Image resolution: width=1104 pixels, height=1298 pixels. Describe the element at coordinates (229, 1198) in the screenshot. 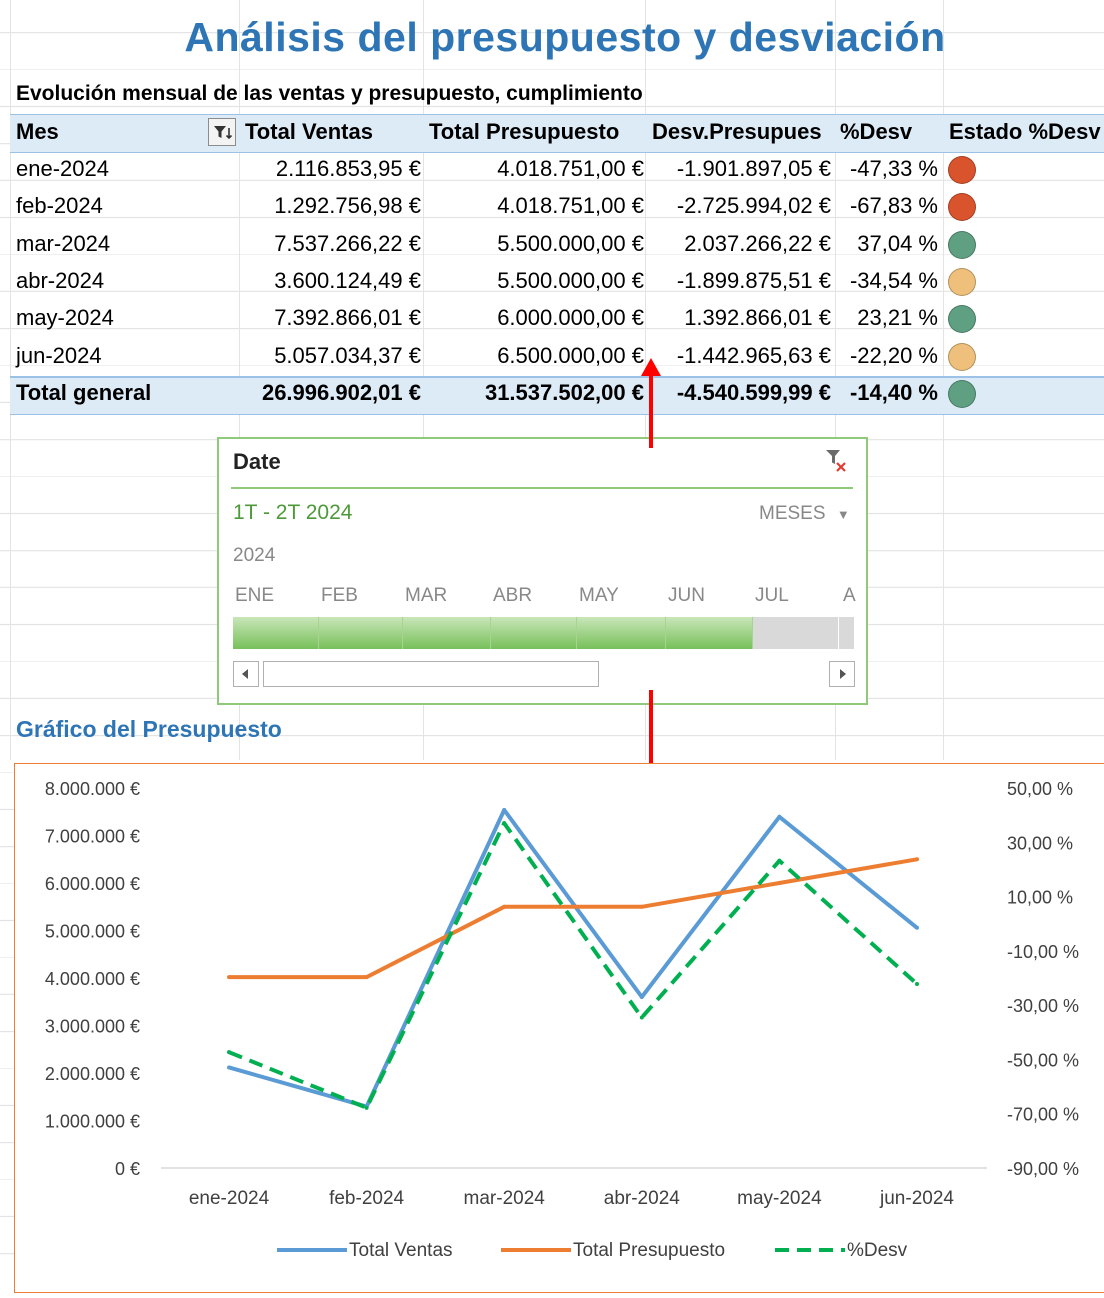

I see `x-axis-tick-label: ene-2024` at that location.